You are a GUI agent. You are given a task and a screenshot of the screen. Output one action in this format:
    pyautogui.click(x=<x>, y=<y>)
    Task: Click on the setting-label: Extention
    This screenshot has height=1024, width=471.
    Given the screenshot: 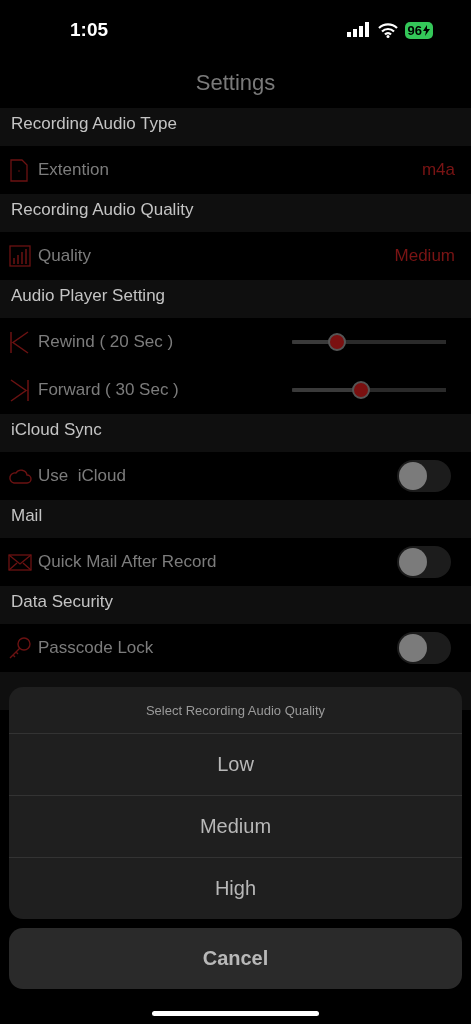 What is the action you would take?
    pyautogui.click(x=74, y=170)
    